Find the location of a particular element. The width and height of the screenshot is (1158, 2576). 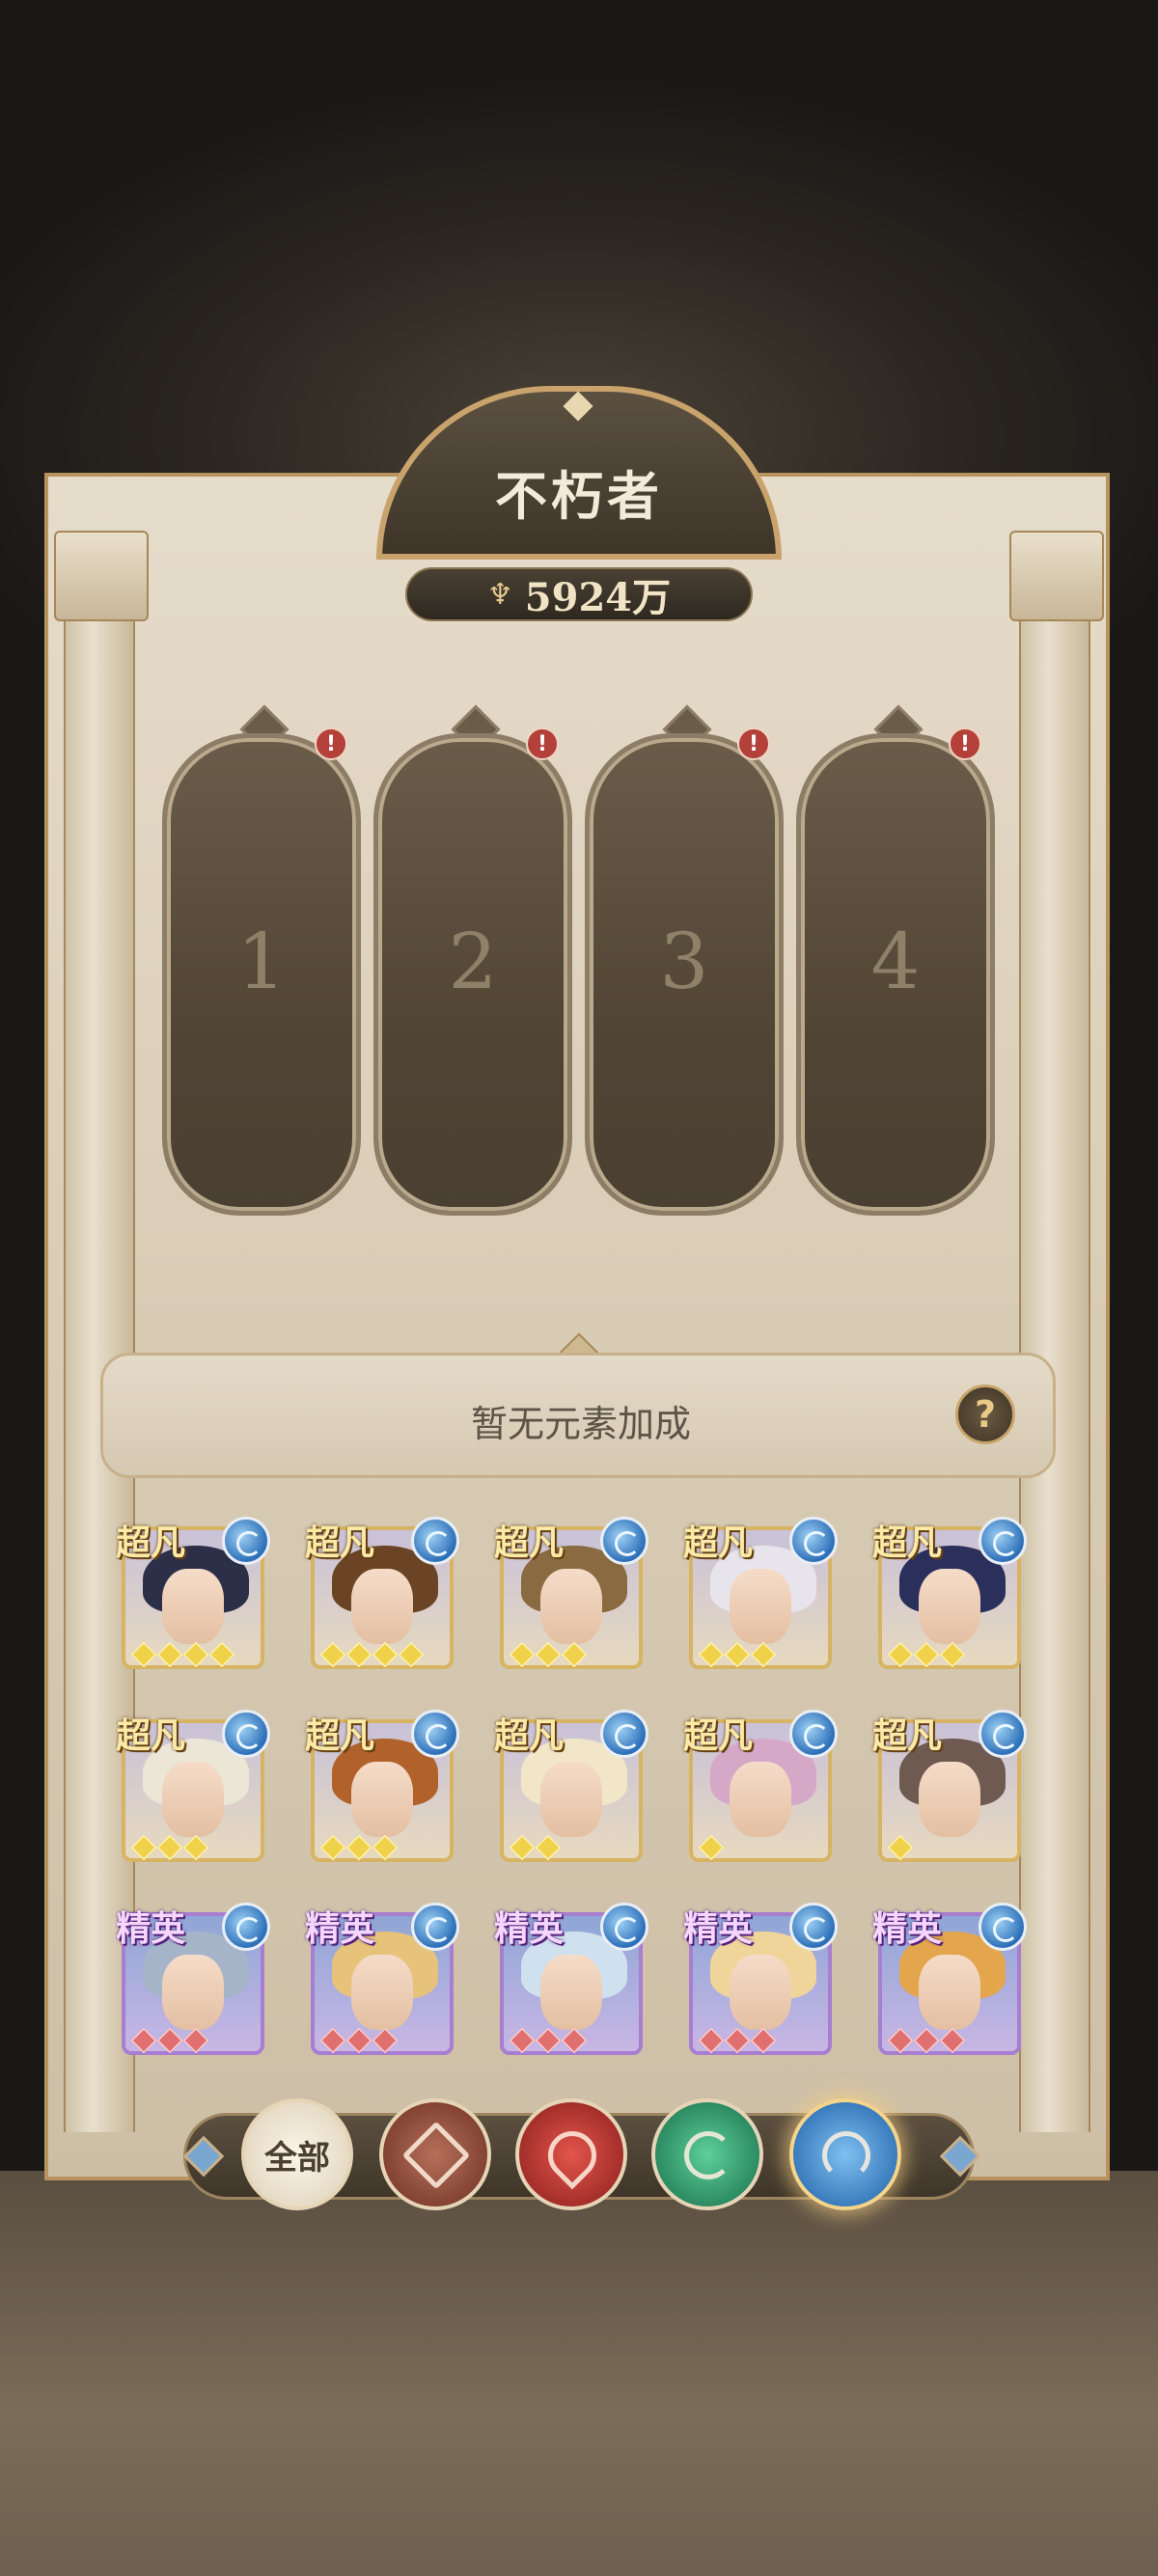

slot-number: 1 is located at coordinates (261, 962).